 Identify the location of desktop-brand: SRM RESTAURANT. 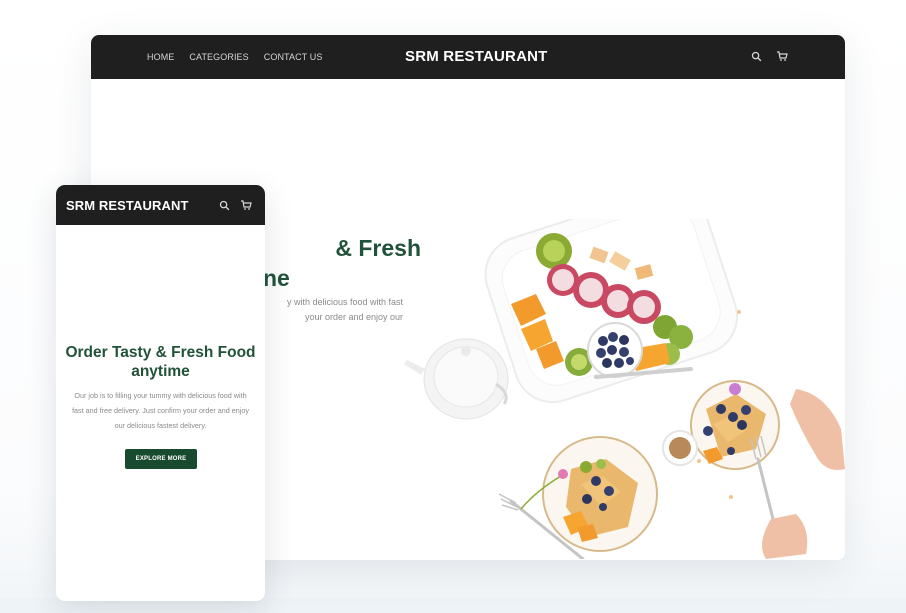
(476, 56).